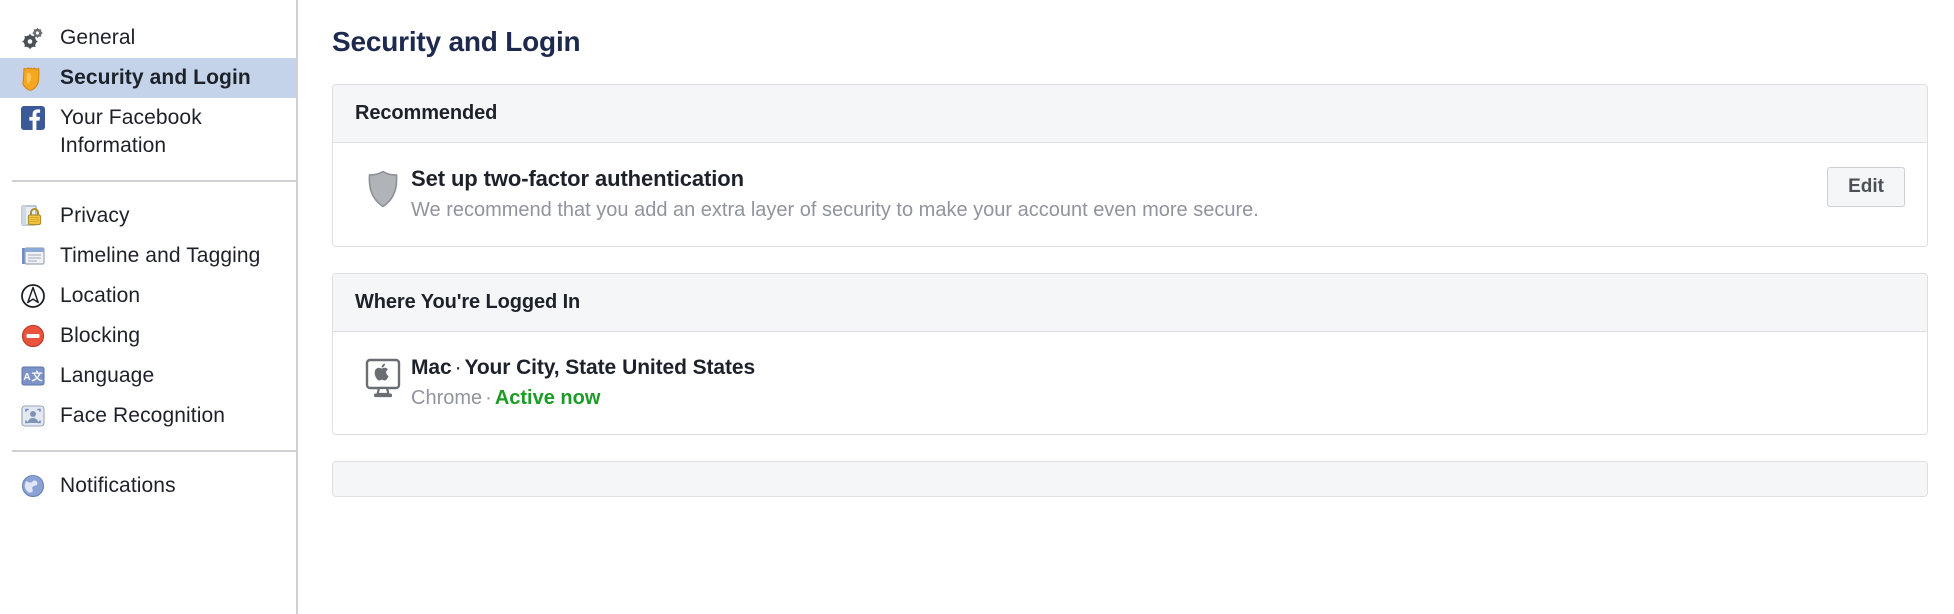 The height and width of the screenshot is (614, 1954). What do you see at coordinates (98, 37) in the screenshot?
I see `sidebar-item-label: General` at bounding box center [98, 37].